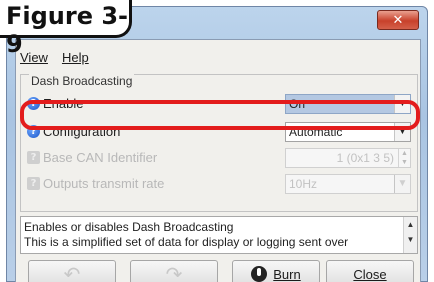 This screenshot has width=434, height=282. What do you see at coordinates (100, 157) in the screenshot?
I see `base-can-id-label: Base CAN Identifier` at bounding box center [100, 157].